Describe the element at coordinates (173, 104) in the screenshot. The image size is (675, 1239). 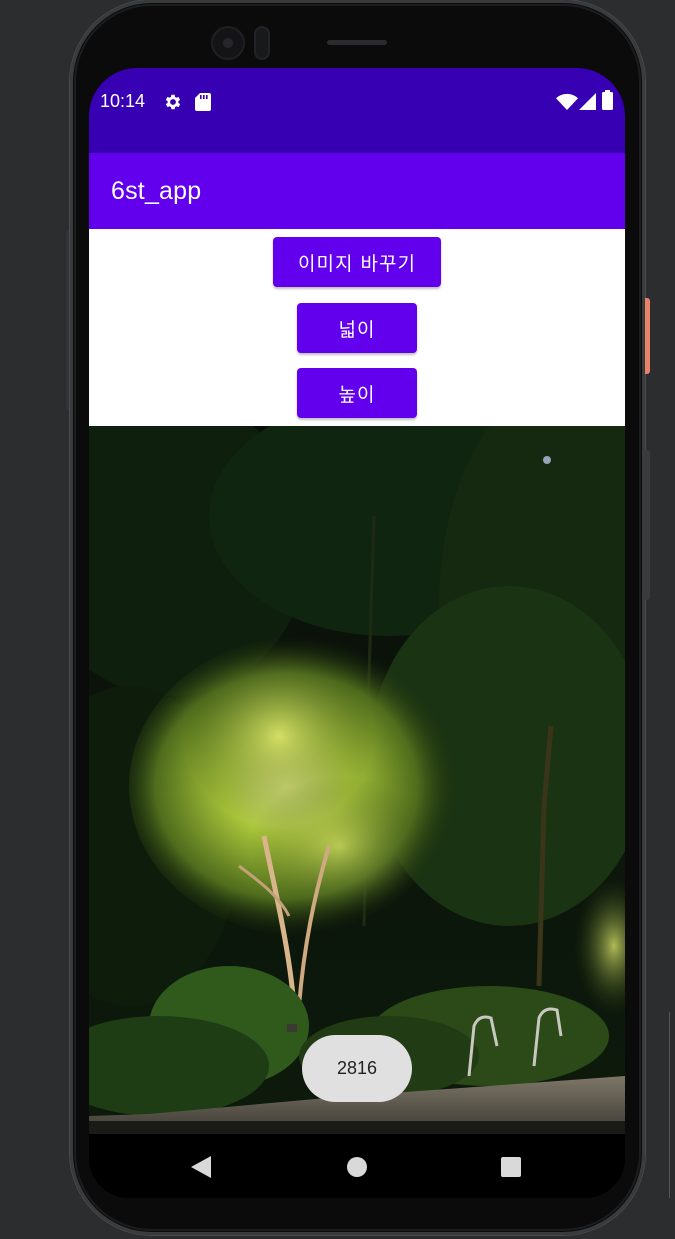
I see `gear-icon` at that location.